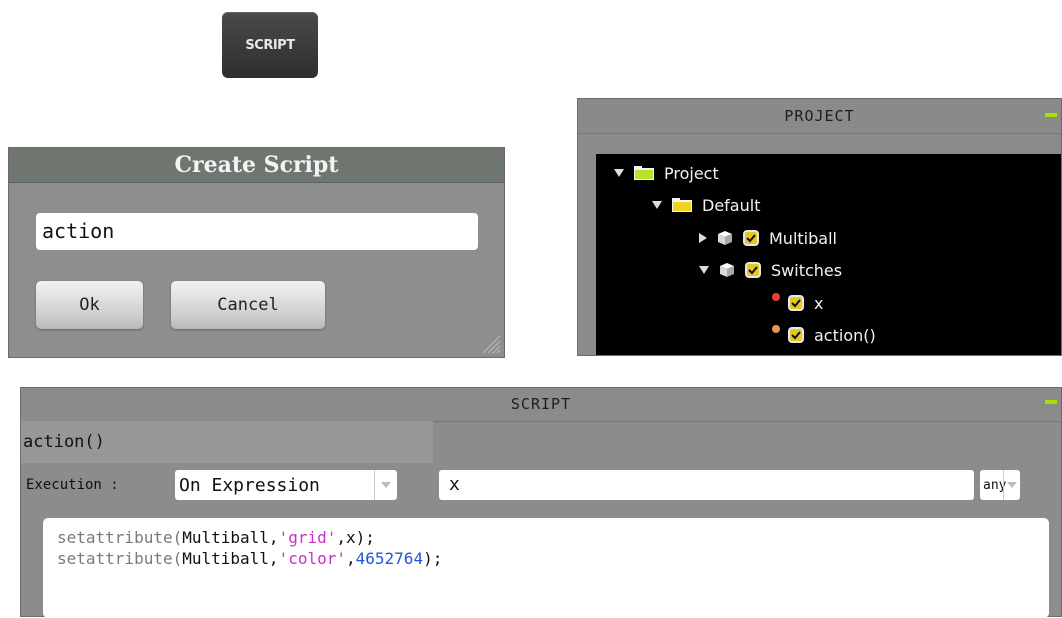 The height and width of the screenshot is (618, 1062). What do you see at coordinates (819, 116) in the screenshot?
I see `project-panel-title: PROJECT` at bounding box center [819, 116].